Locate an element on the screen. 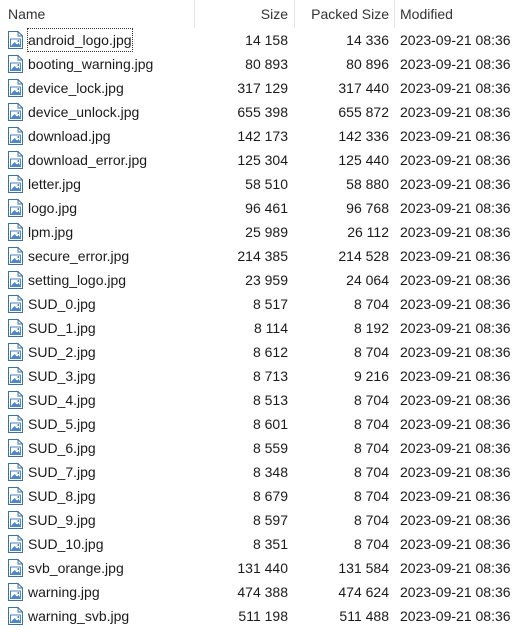  file-packed-size: 26 112 is located at coordinates (368, 232).